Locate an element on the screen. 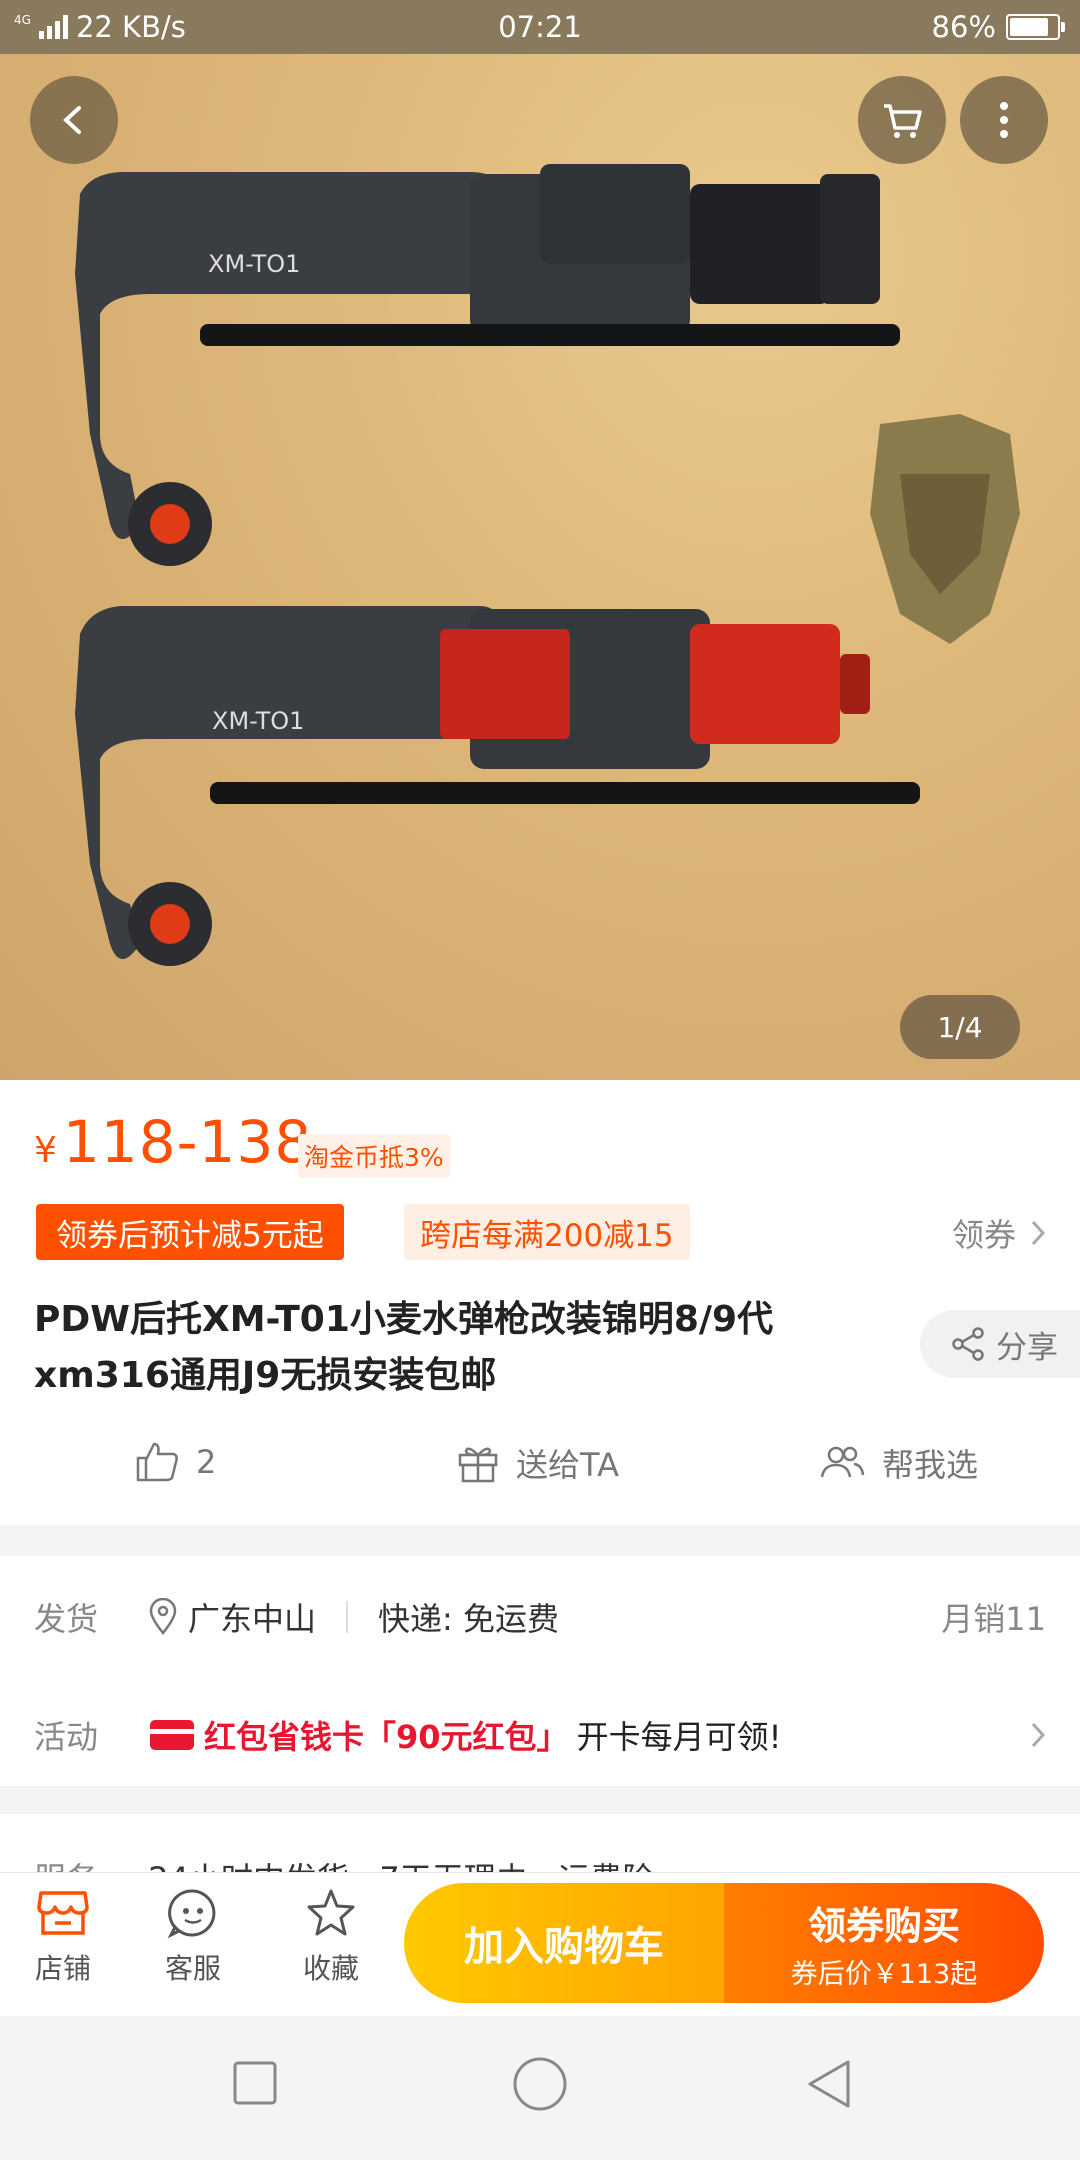 Image resolution: width=1080 pixels, height=2160 pixels. help-choose-button: 帮我选 is located at coordinates (898, 1463).